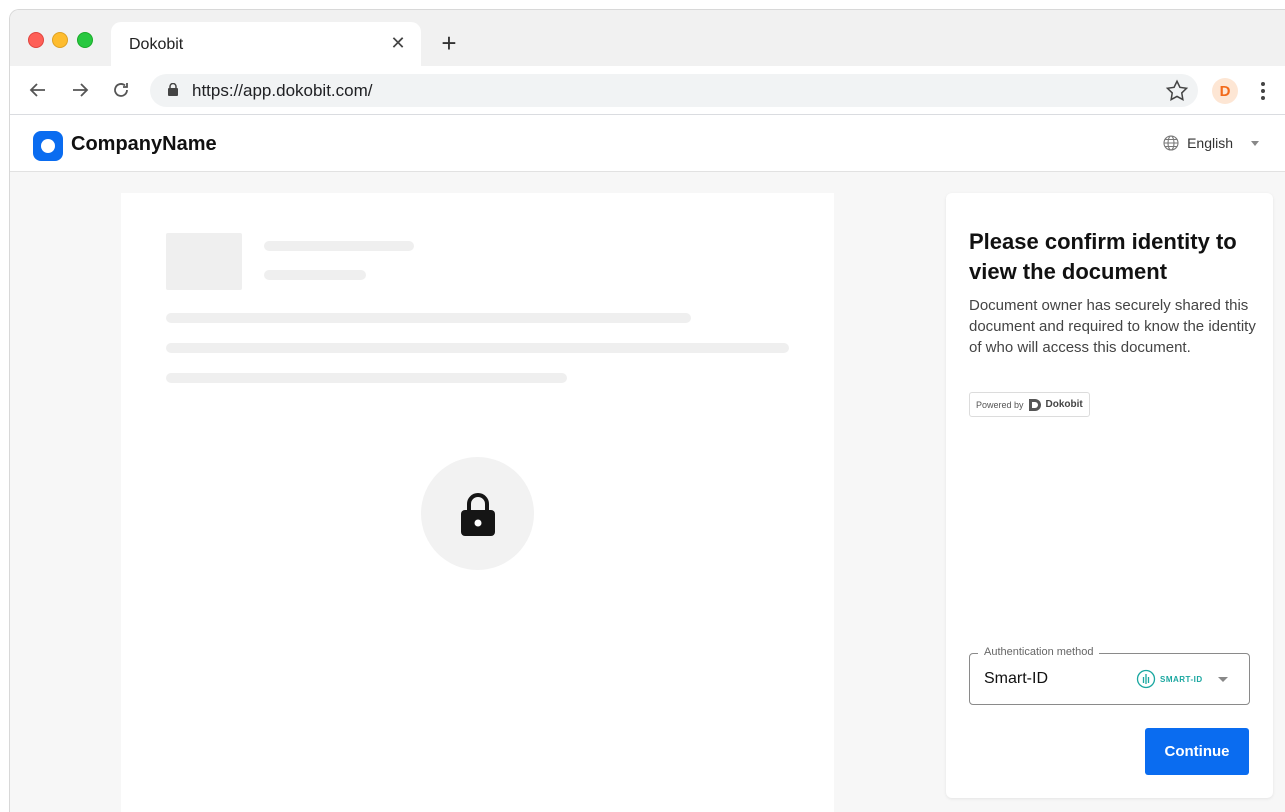  I want to click on powered-by-label: Powered by, so click(1000, 404).